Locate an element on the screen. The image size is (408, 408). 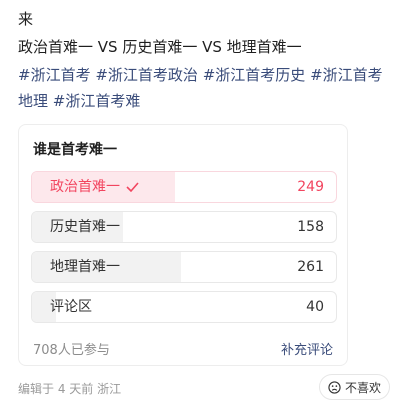
frown-face-icon is located at coordinates (334, 387).